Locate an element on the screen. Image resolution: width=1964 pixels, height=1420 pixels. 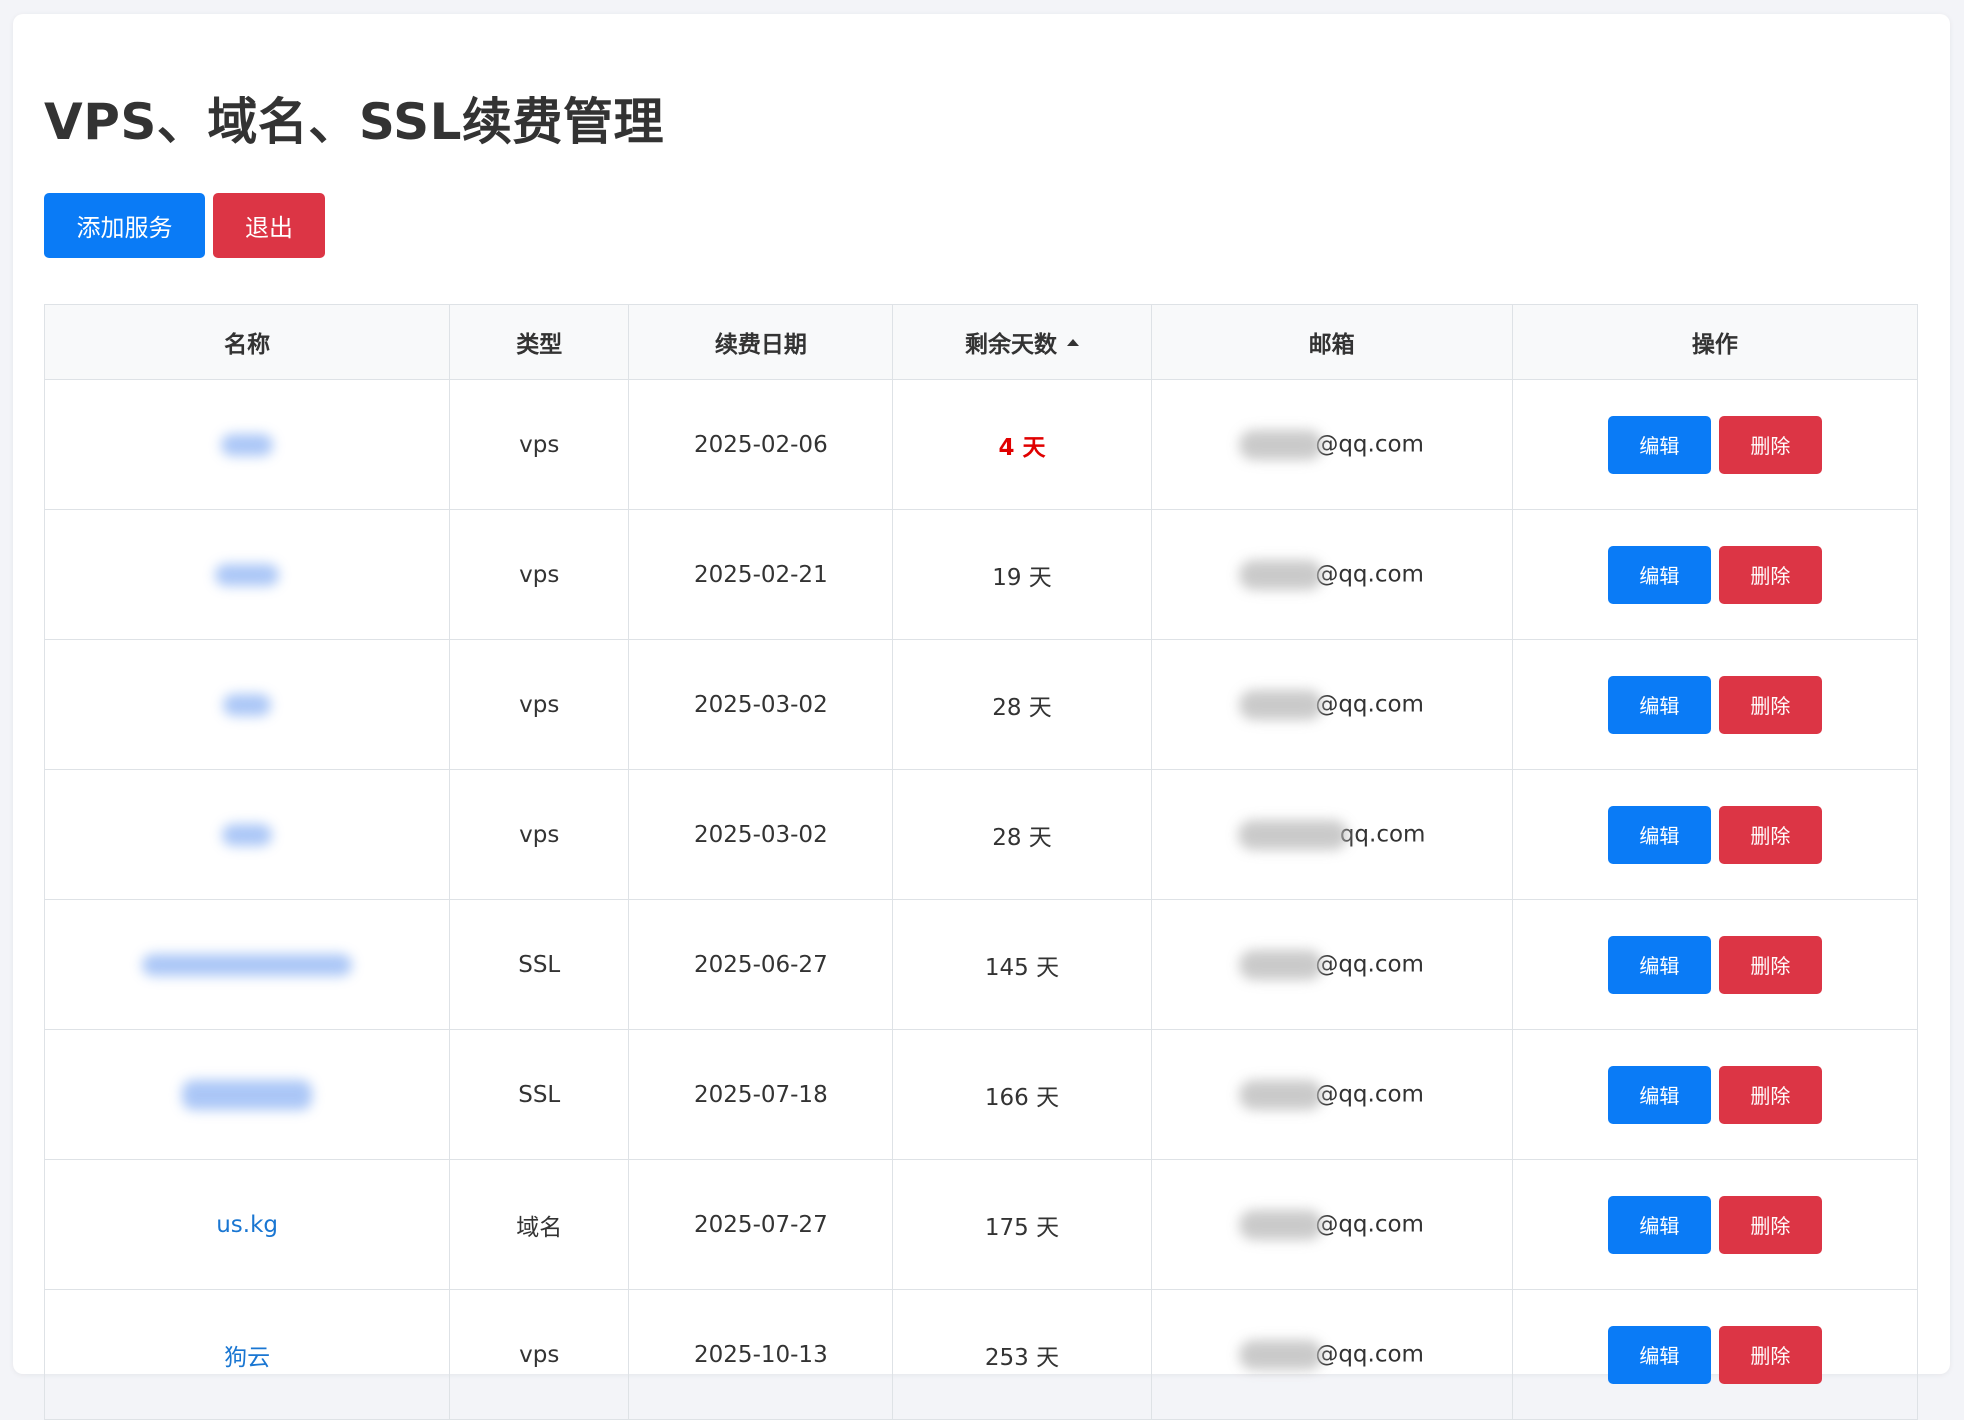
table-row: 狗云 vps 2025-10-13 253 天 @qq.com 编辑 删除 is located at coordinates (981, 1354).